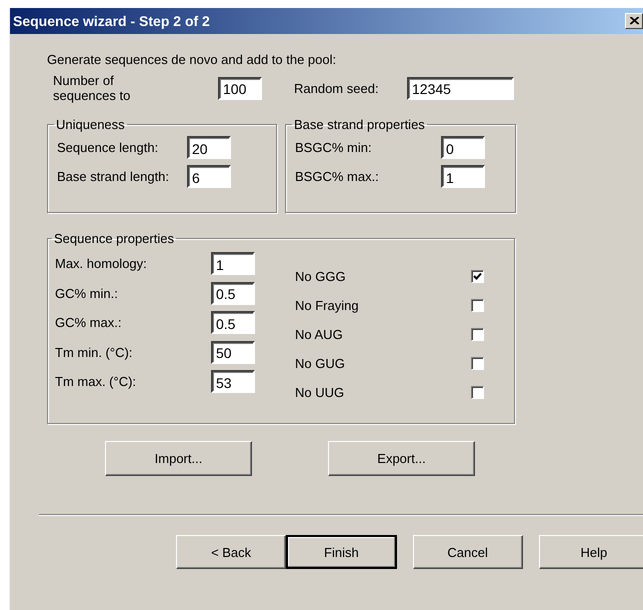 The image size is (643, 610). Describe the element at coordinates (590, 552) in the screenshot. I see `dialog-button: Help` at that location.